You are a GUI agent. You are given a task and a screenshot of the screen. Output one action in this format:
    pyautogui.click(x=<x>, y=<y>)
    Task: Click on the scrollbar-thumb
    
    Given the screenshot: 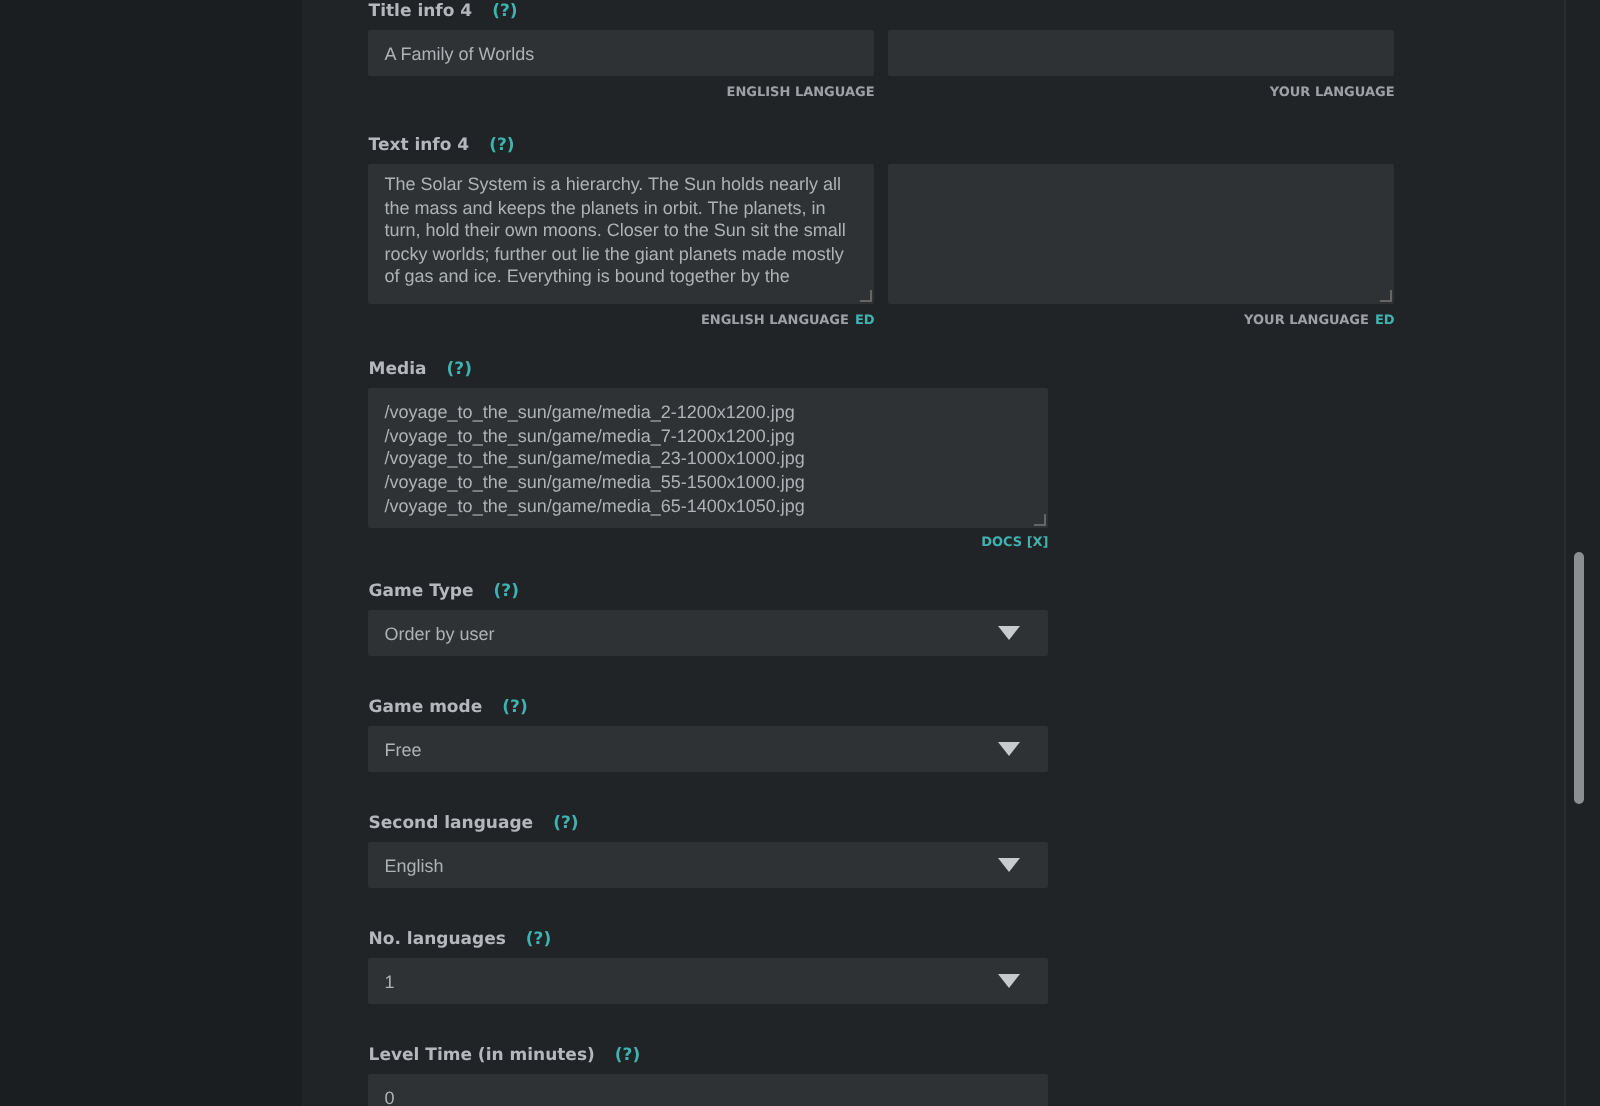 What is the action you would take?
    pyautogui.click(x=1578, y=678)
    